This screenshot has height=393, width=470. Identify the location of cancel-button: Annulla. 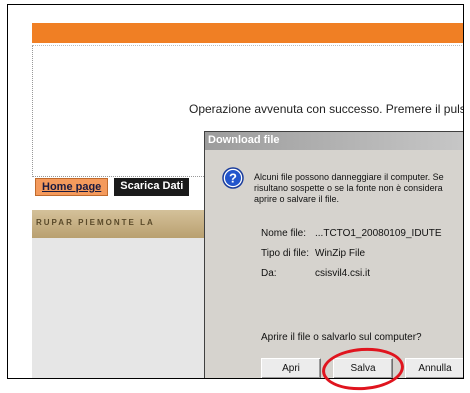
(434, 368).